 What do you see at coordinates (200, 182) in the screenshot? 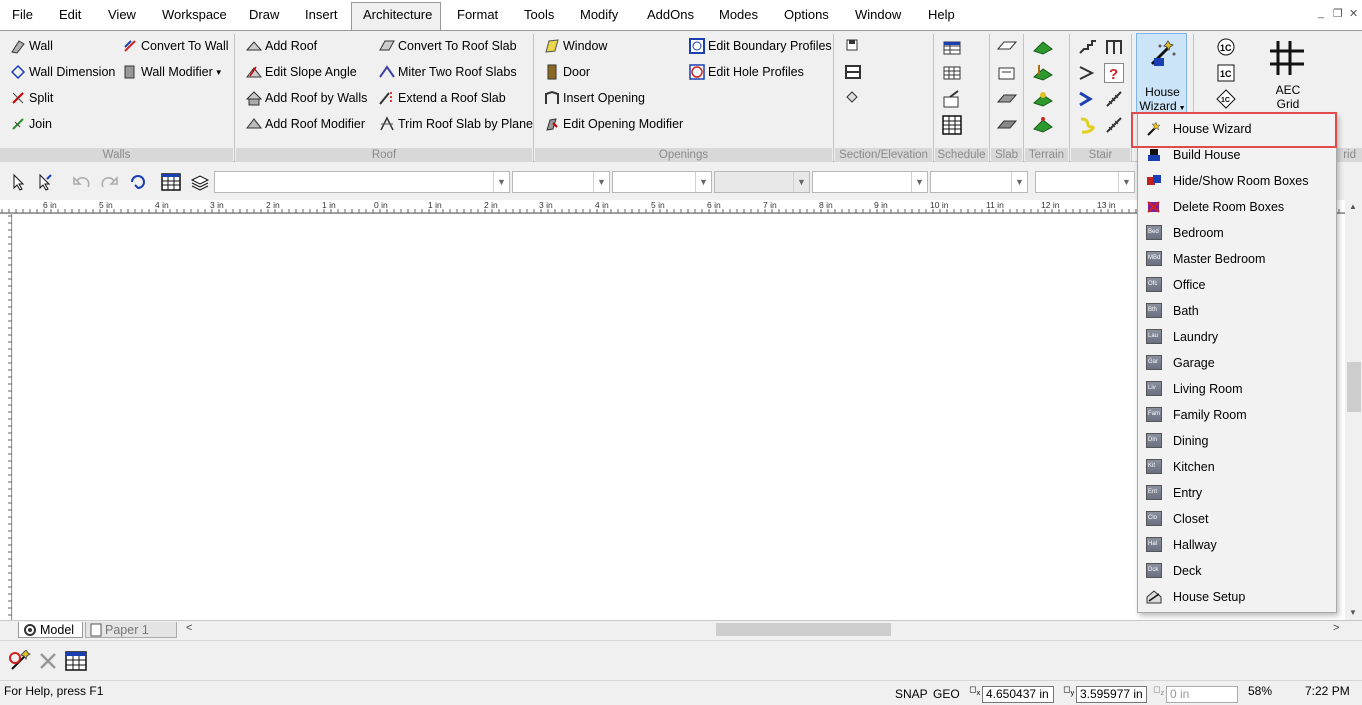
I see `layers-icon` at bounding box center [200, 182].